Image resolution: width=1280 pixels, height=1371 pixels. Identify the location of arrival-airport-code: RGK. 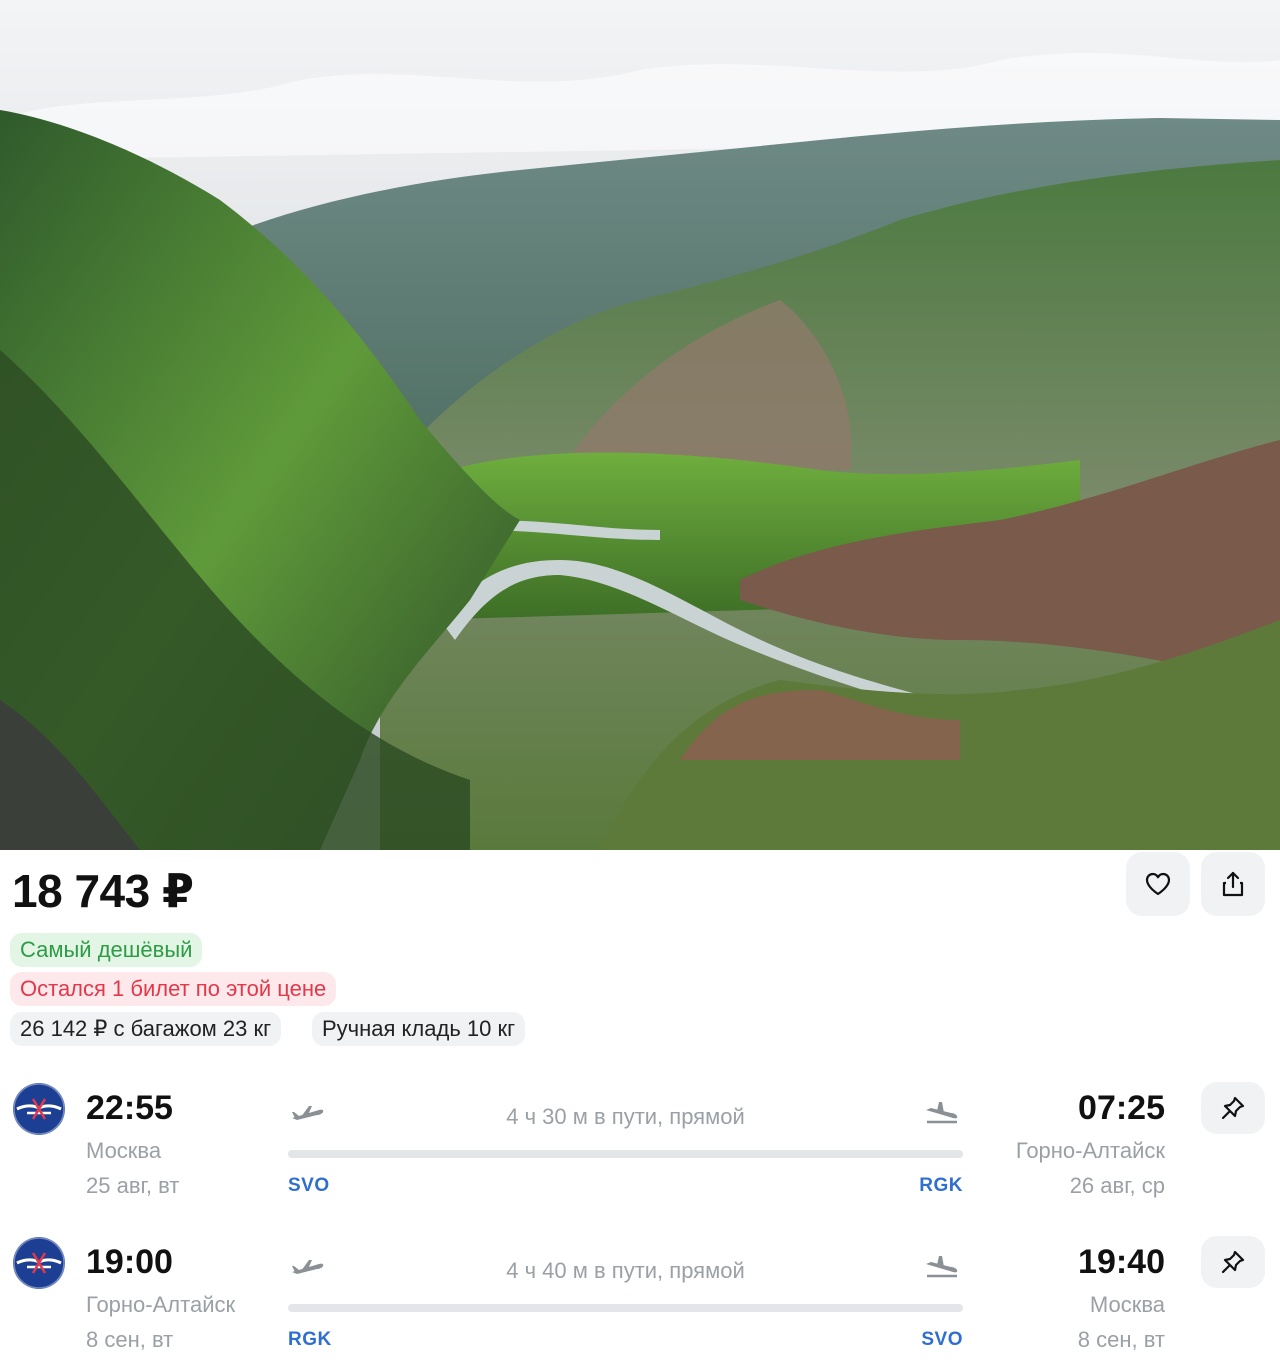
(941, 1185).